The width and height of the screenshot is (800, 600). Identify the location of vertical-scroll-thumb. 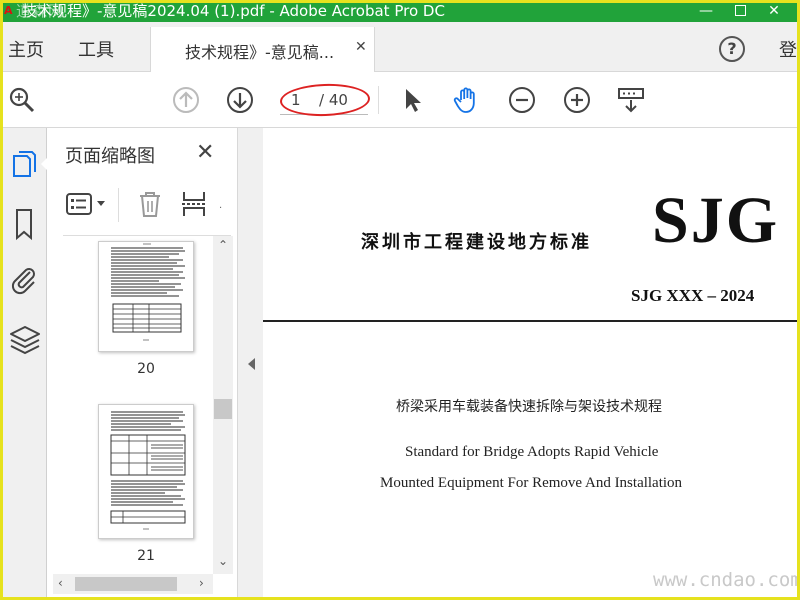
(223, 409).